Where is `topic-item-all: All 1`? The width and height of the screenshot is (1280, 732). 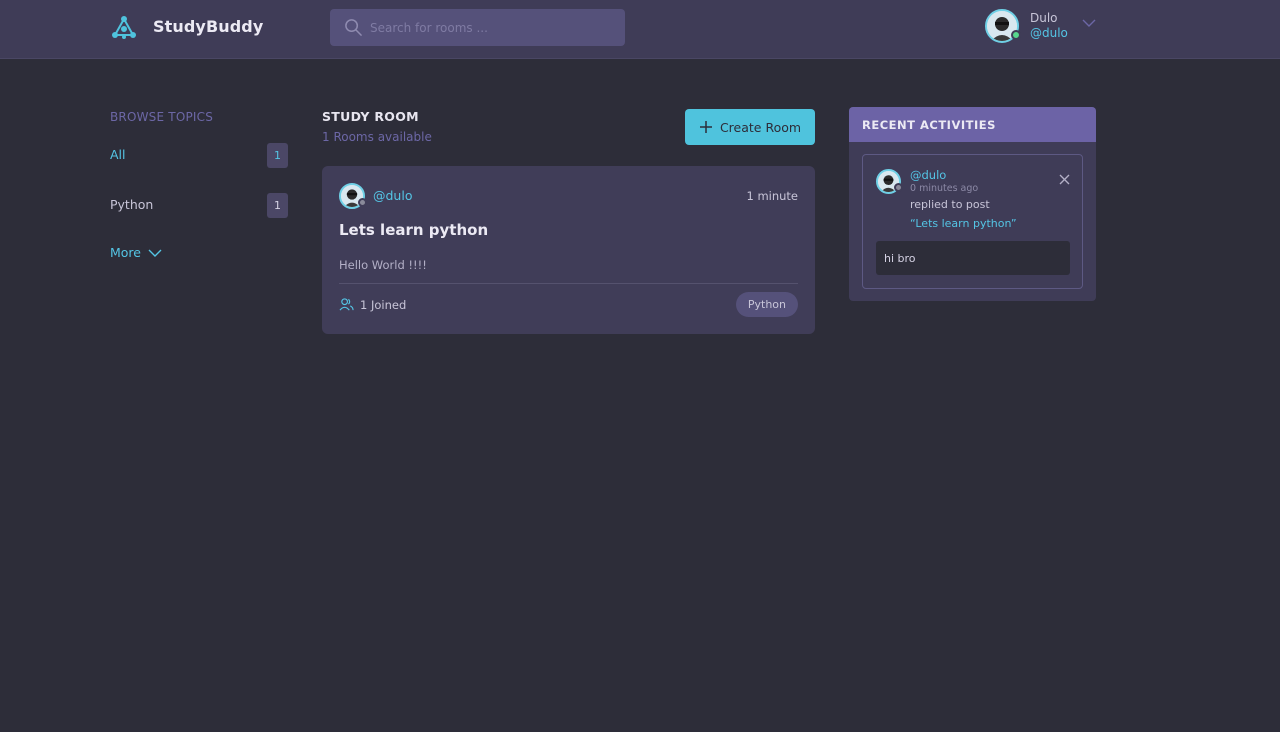
topic-item-all: All 1 is located at coordinates (199, 156).